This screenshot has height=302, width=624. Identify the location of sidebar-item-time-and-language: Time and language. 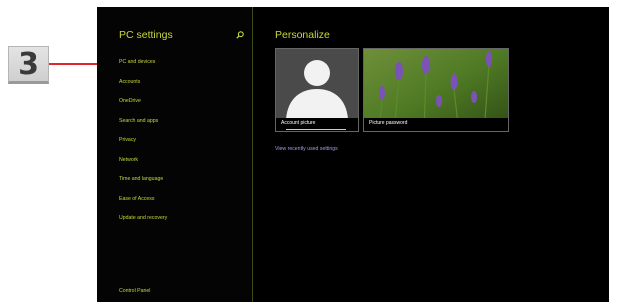
(141, 179).